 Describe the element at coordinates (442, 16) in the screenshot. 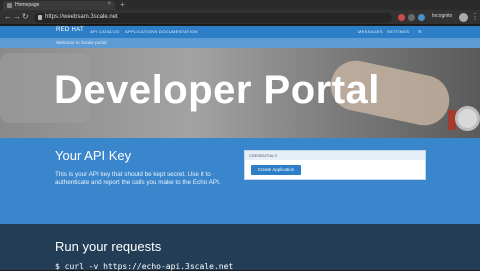

I see `incognito-label: Incognito` at that location.